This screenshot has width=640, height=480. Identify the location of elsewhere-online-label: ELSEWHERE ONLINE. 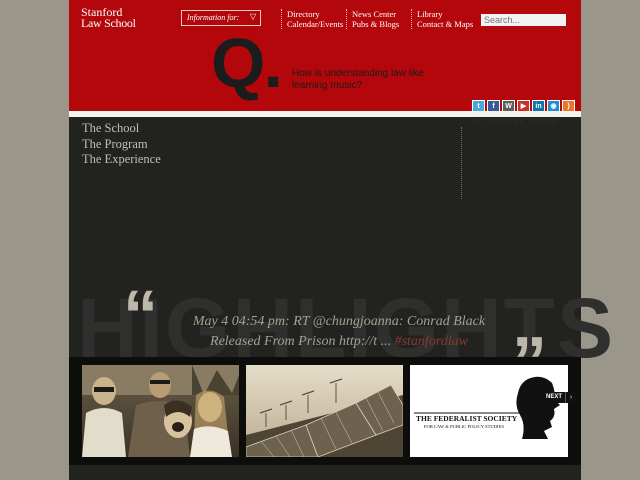
(516, 122).